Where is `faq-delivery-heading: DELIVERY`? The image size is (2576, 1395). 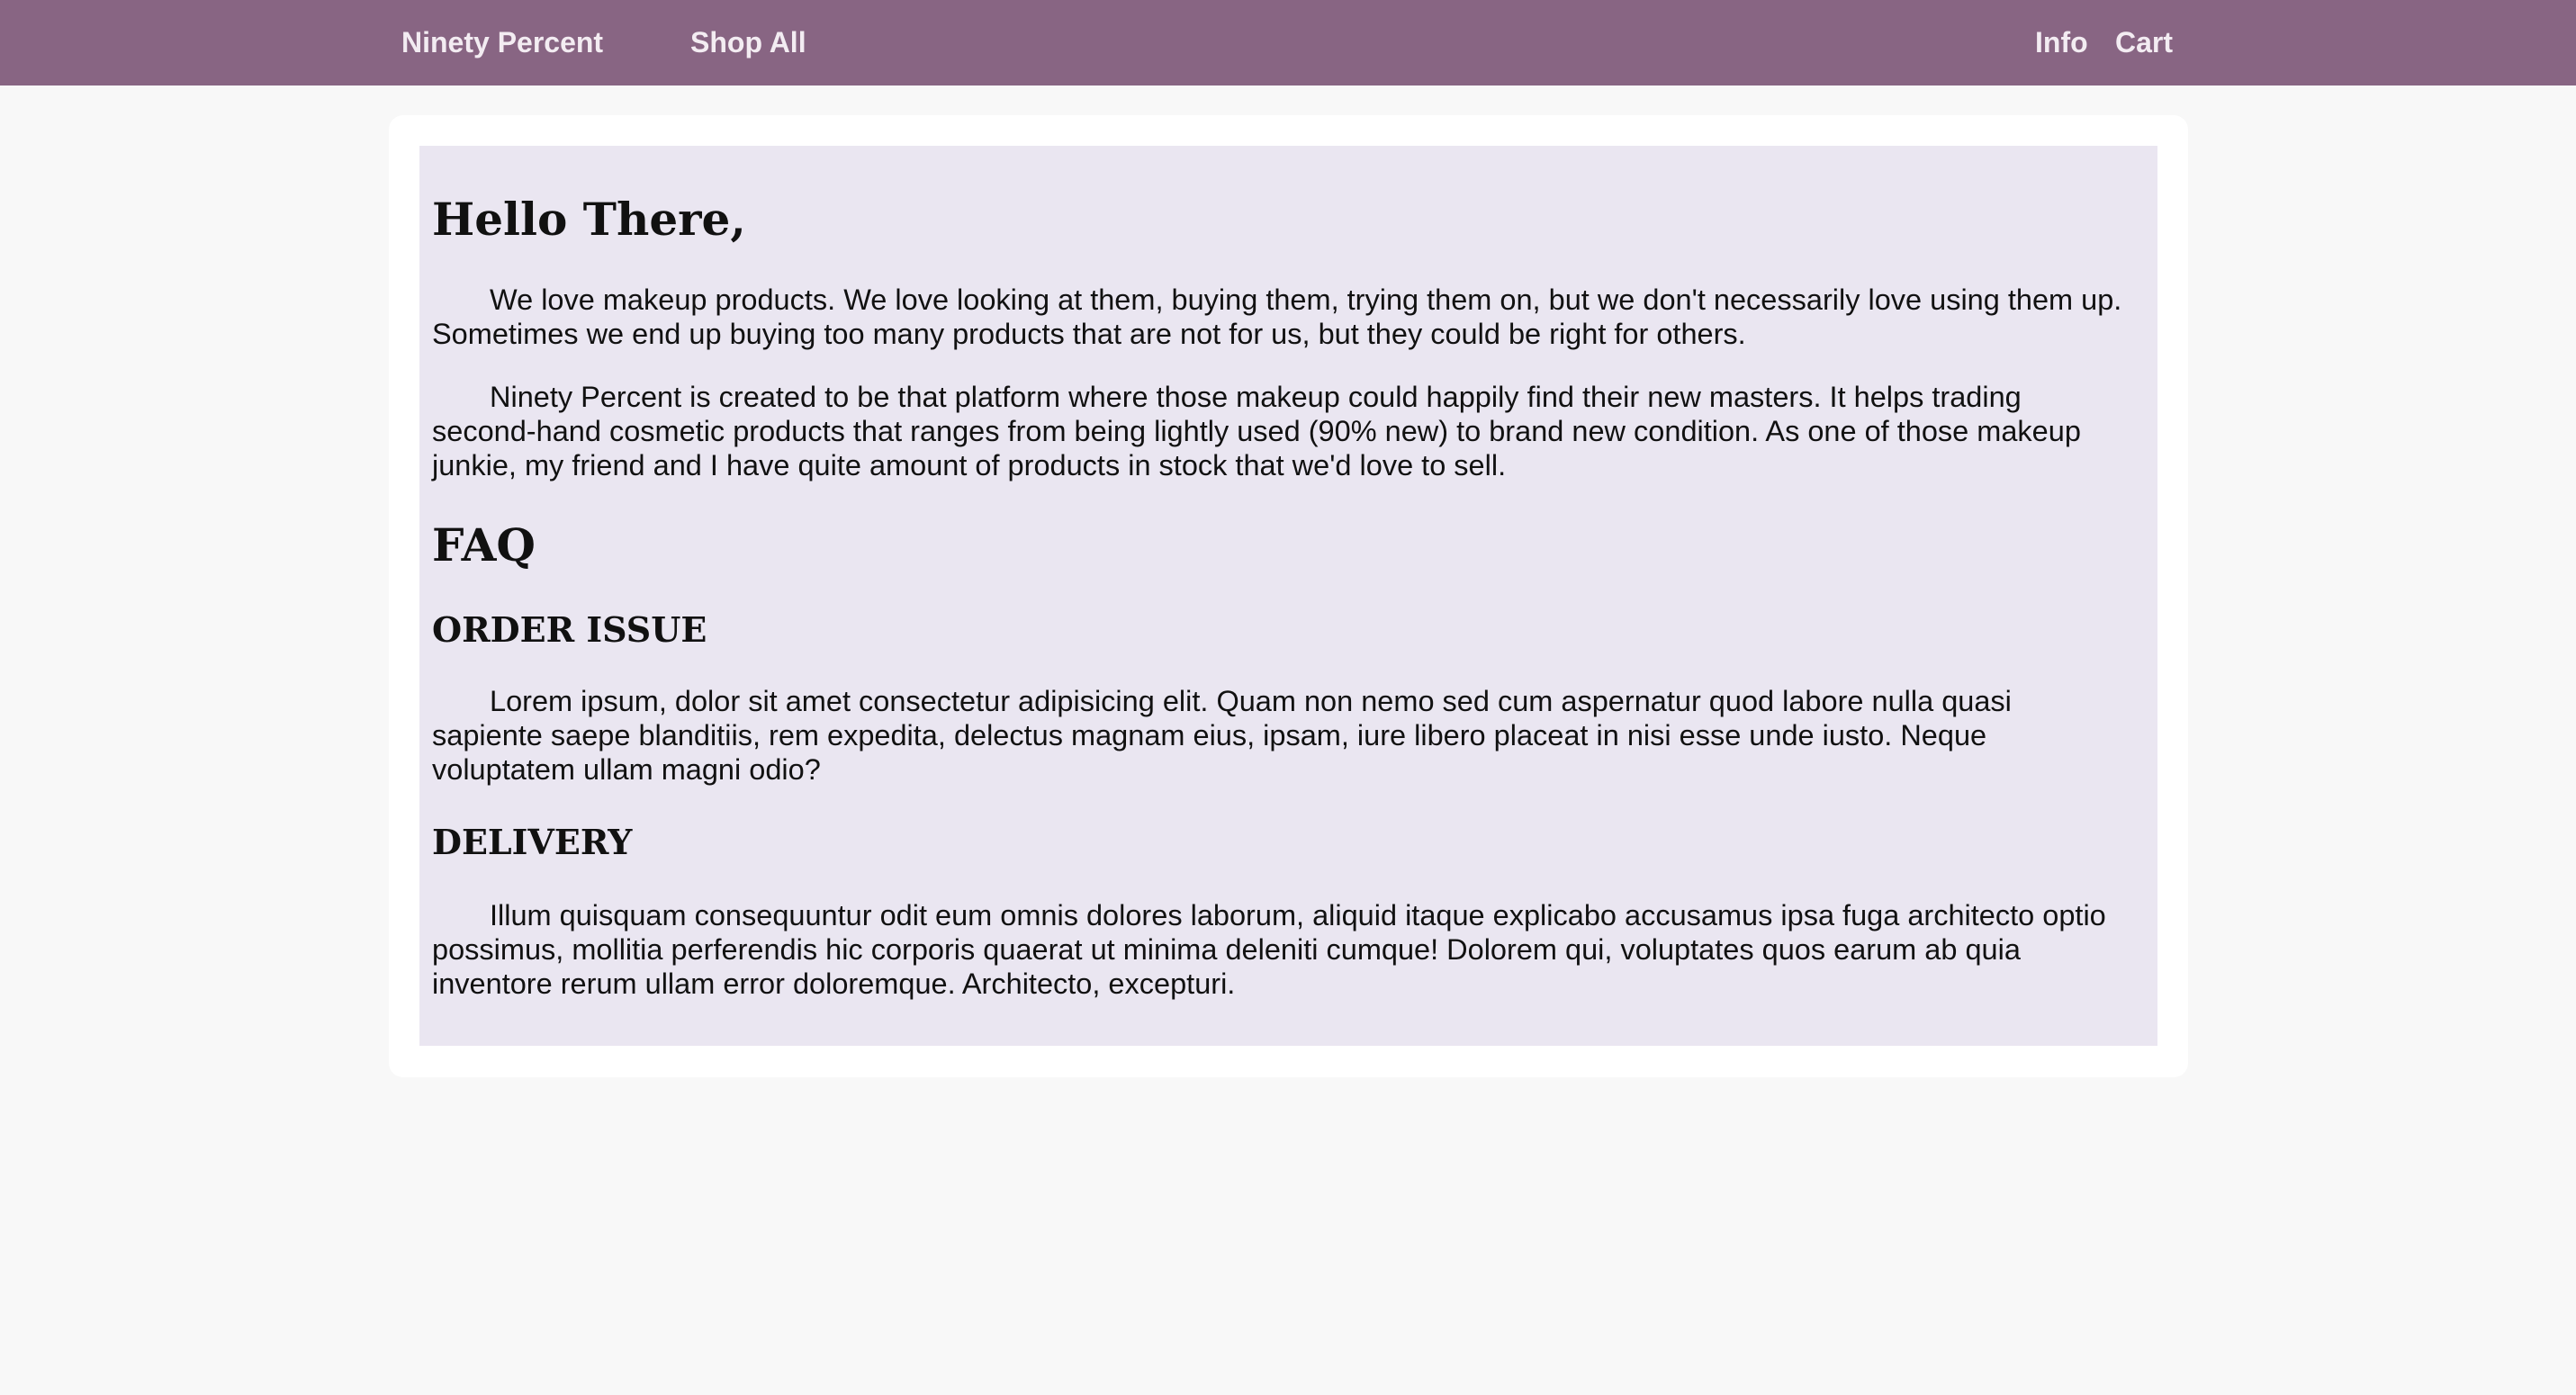
faq-delivery-heading: DELIVERY is located at coordinates (532, 842).